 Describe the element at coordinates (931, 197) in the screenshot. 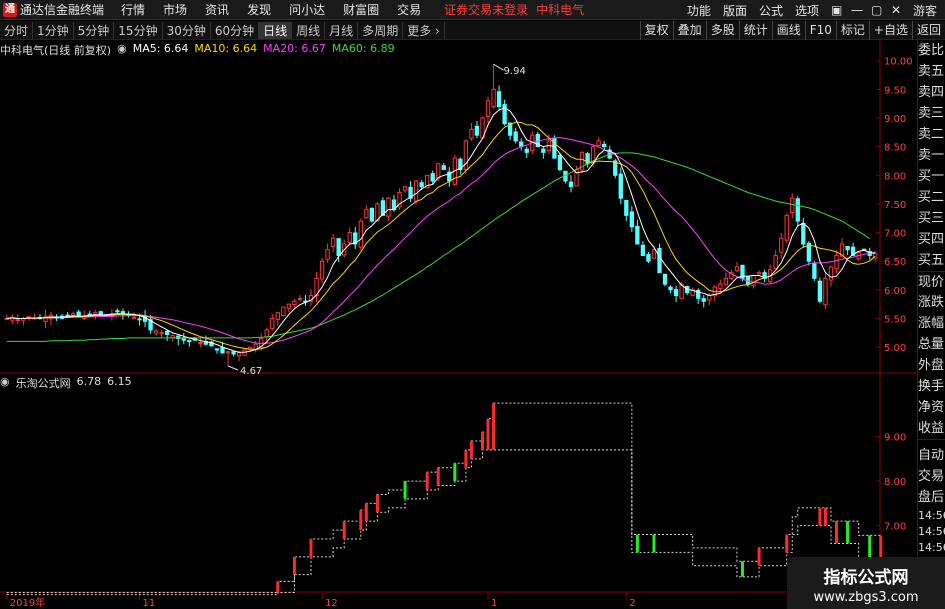

I see `quote-label-7: 买二` at that location.